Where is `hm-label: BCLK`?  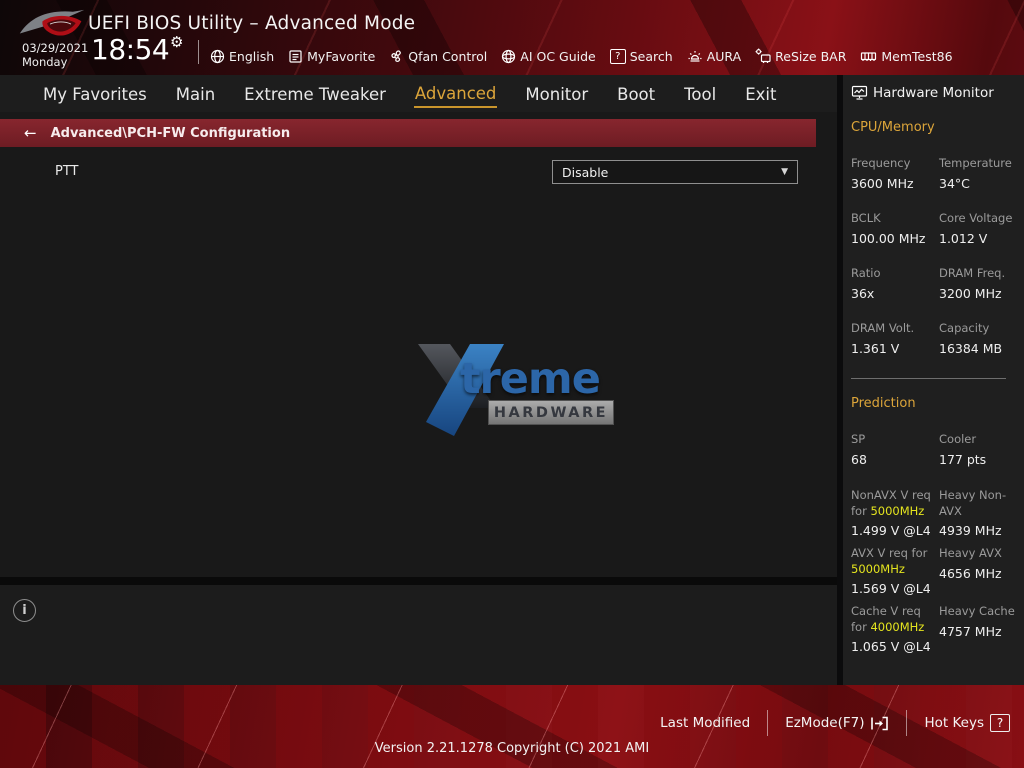
hm-label: BCLK is located at coordinates (866, 218).